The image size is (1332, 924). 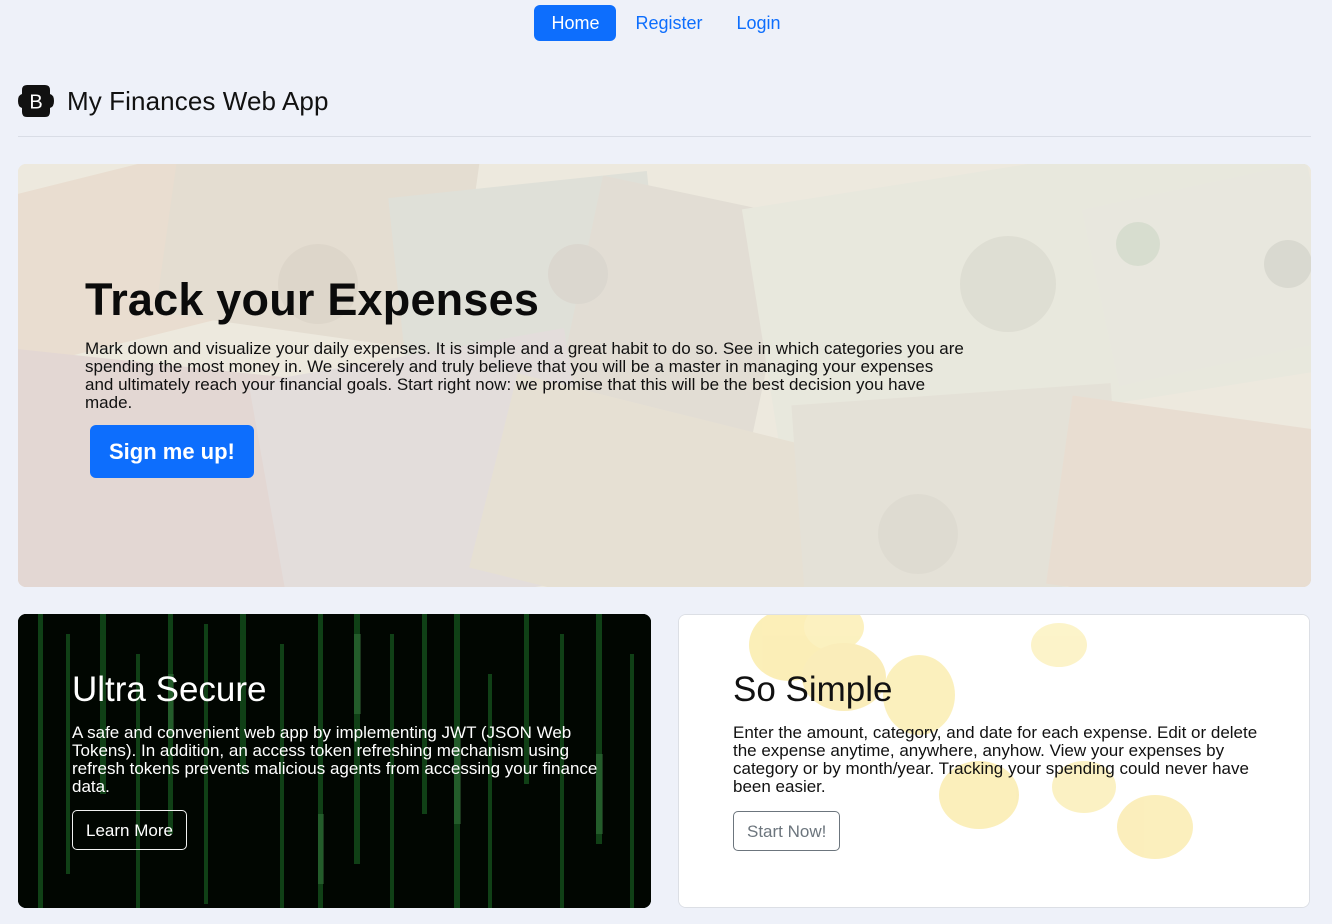 What do you see at coordinates (129, 830) in the screenshot?
I see `learn-more-button: Learn More` at bounding box center [129, 830].